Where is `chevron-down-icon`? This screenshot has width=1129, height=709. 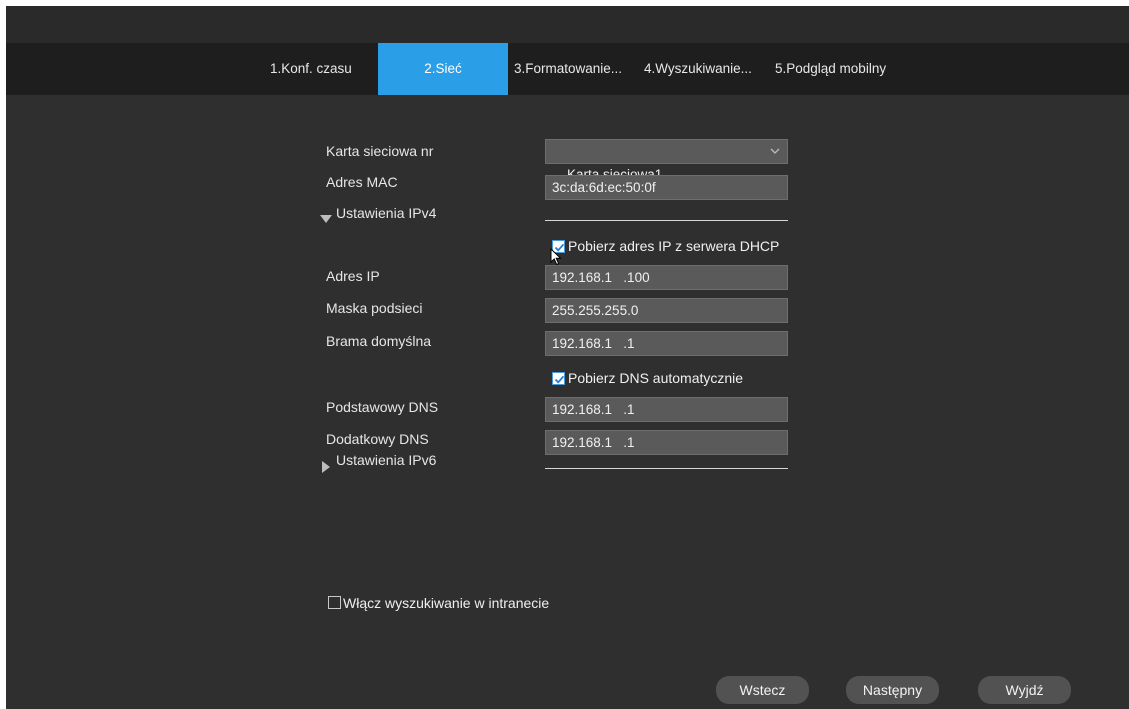
chevron-down-icon is located at coordinates (775, 151).